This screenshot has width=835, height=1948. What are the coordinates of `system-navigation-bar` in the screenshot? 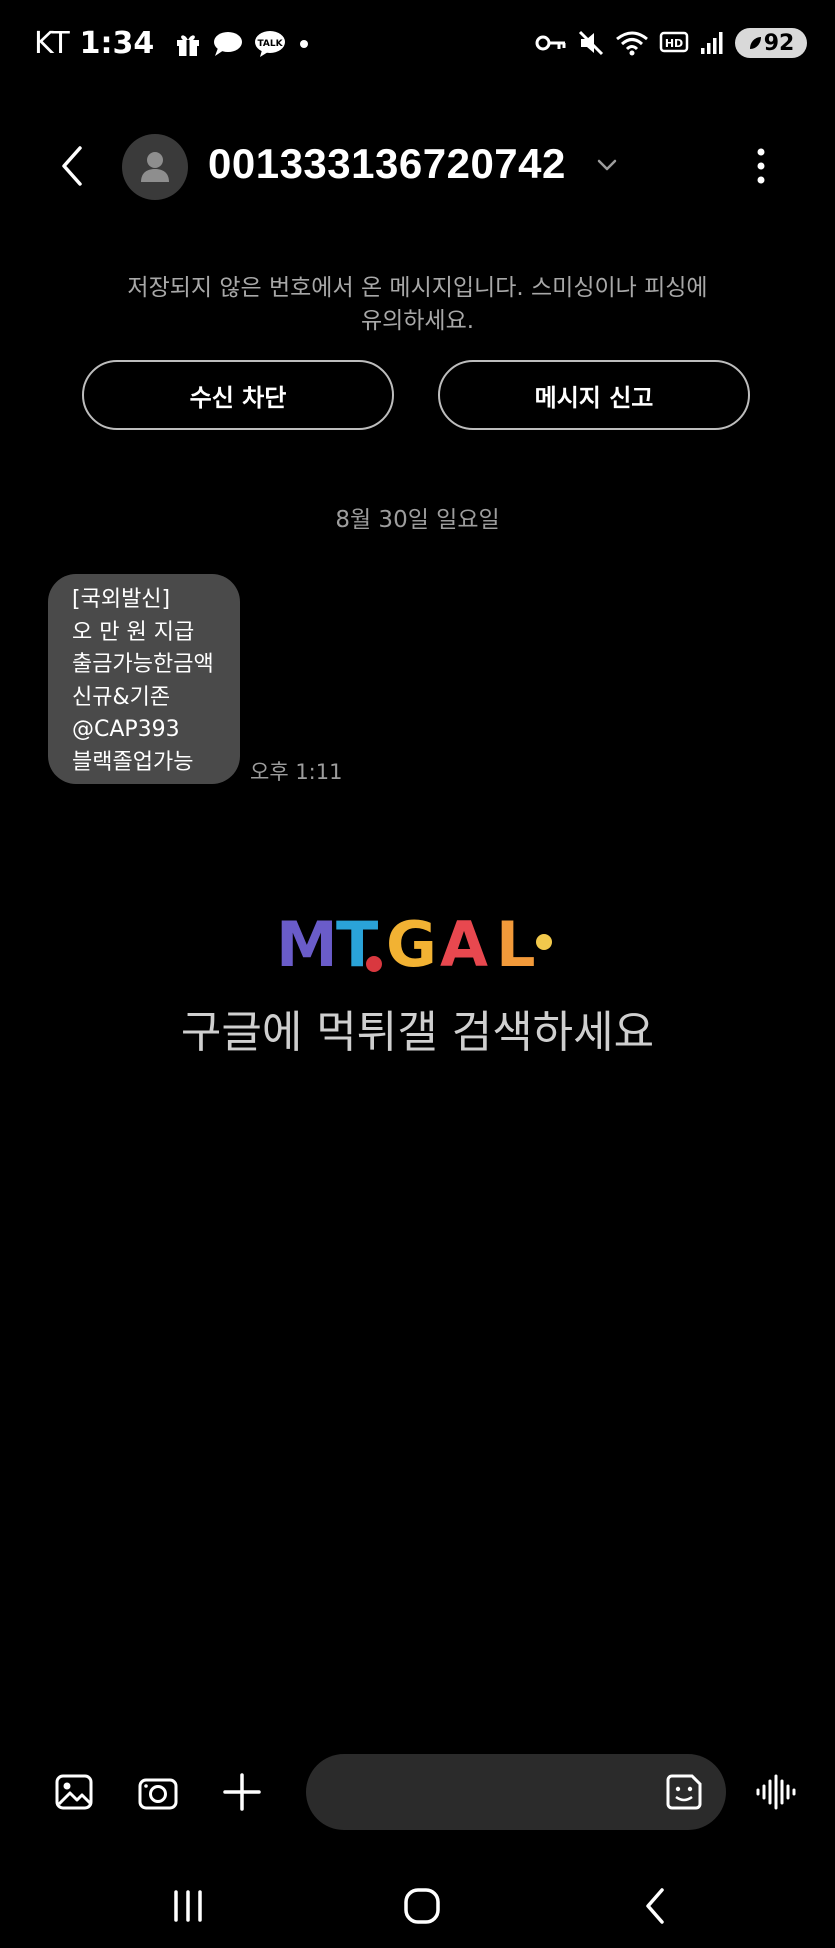 It's located at (417, 1906).